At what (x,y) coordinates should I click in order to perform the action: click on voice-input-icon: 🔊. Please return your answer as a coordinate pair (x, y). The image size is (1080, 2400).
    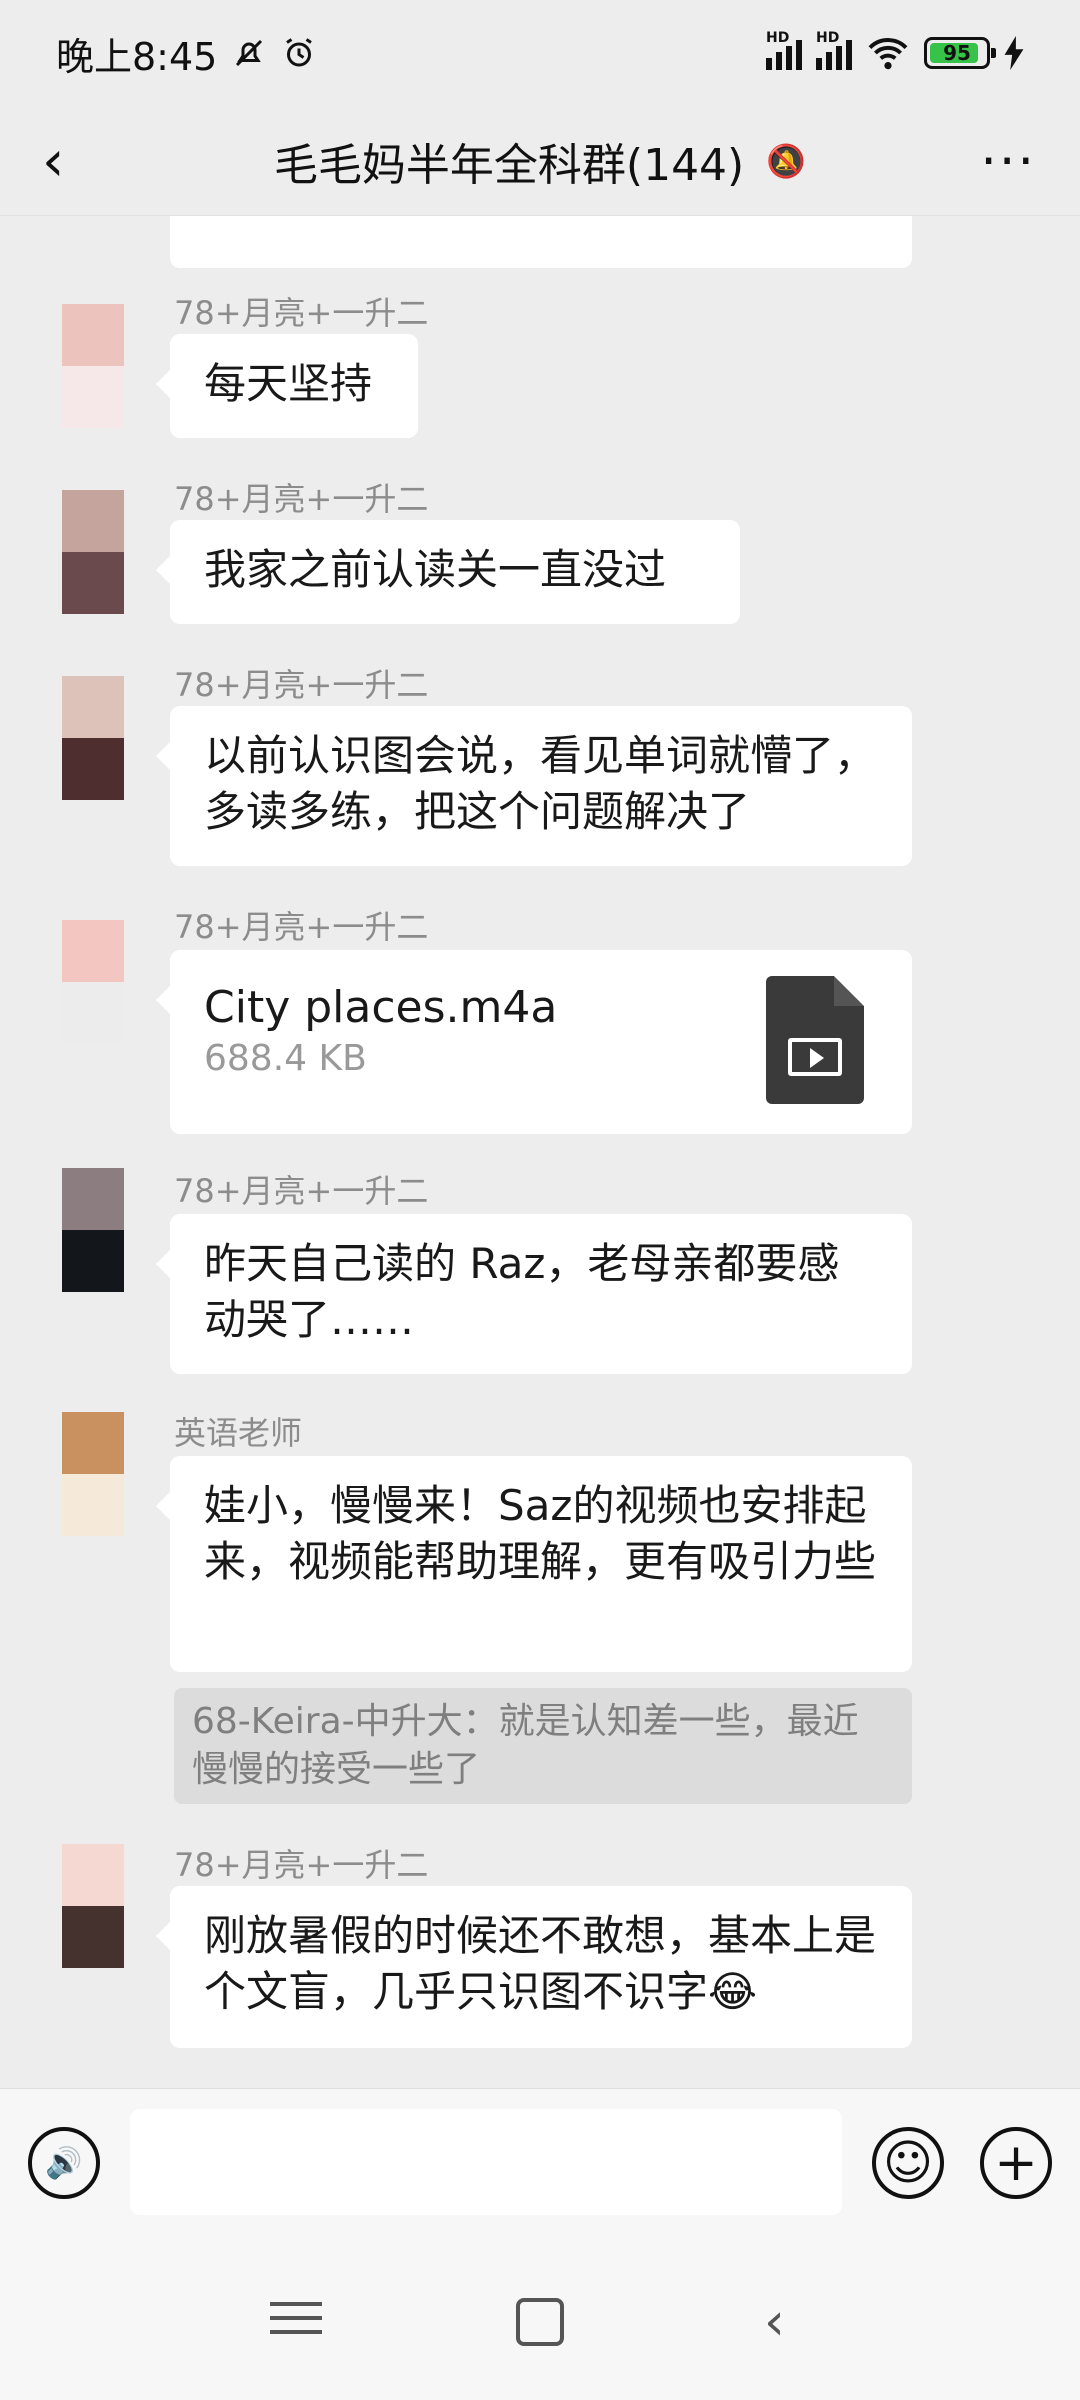
    Looking at the image, I should click on (64, 2163).